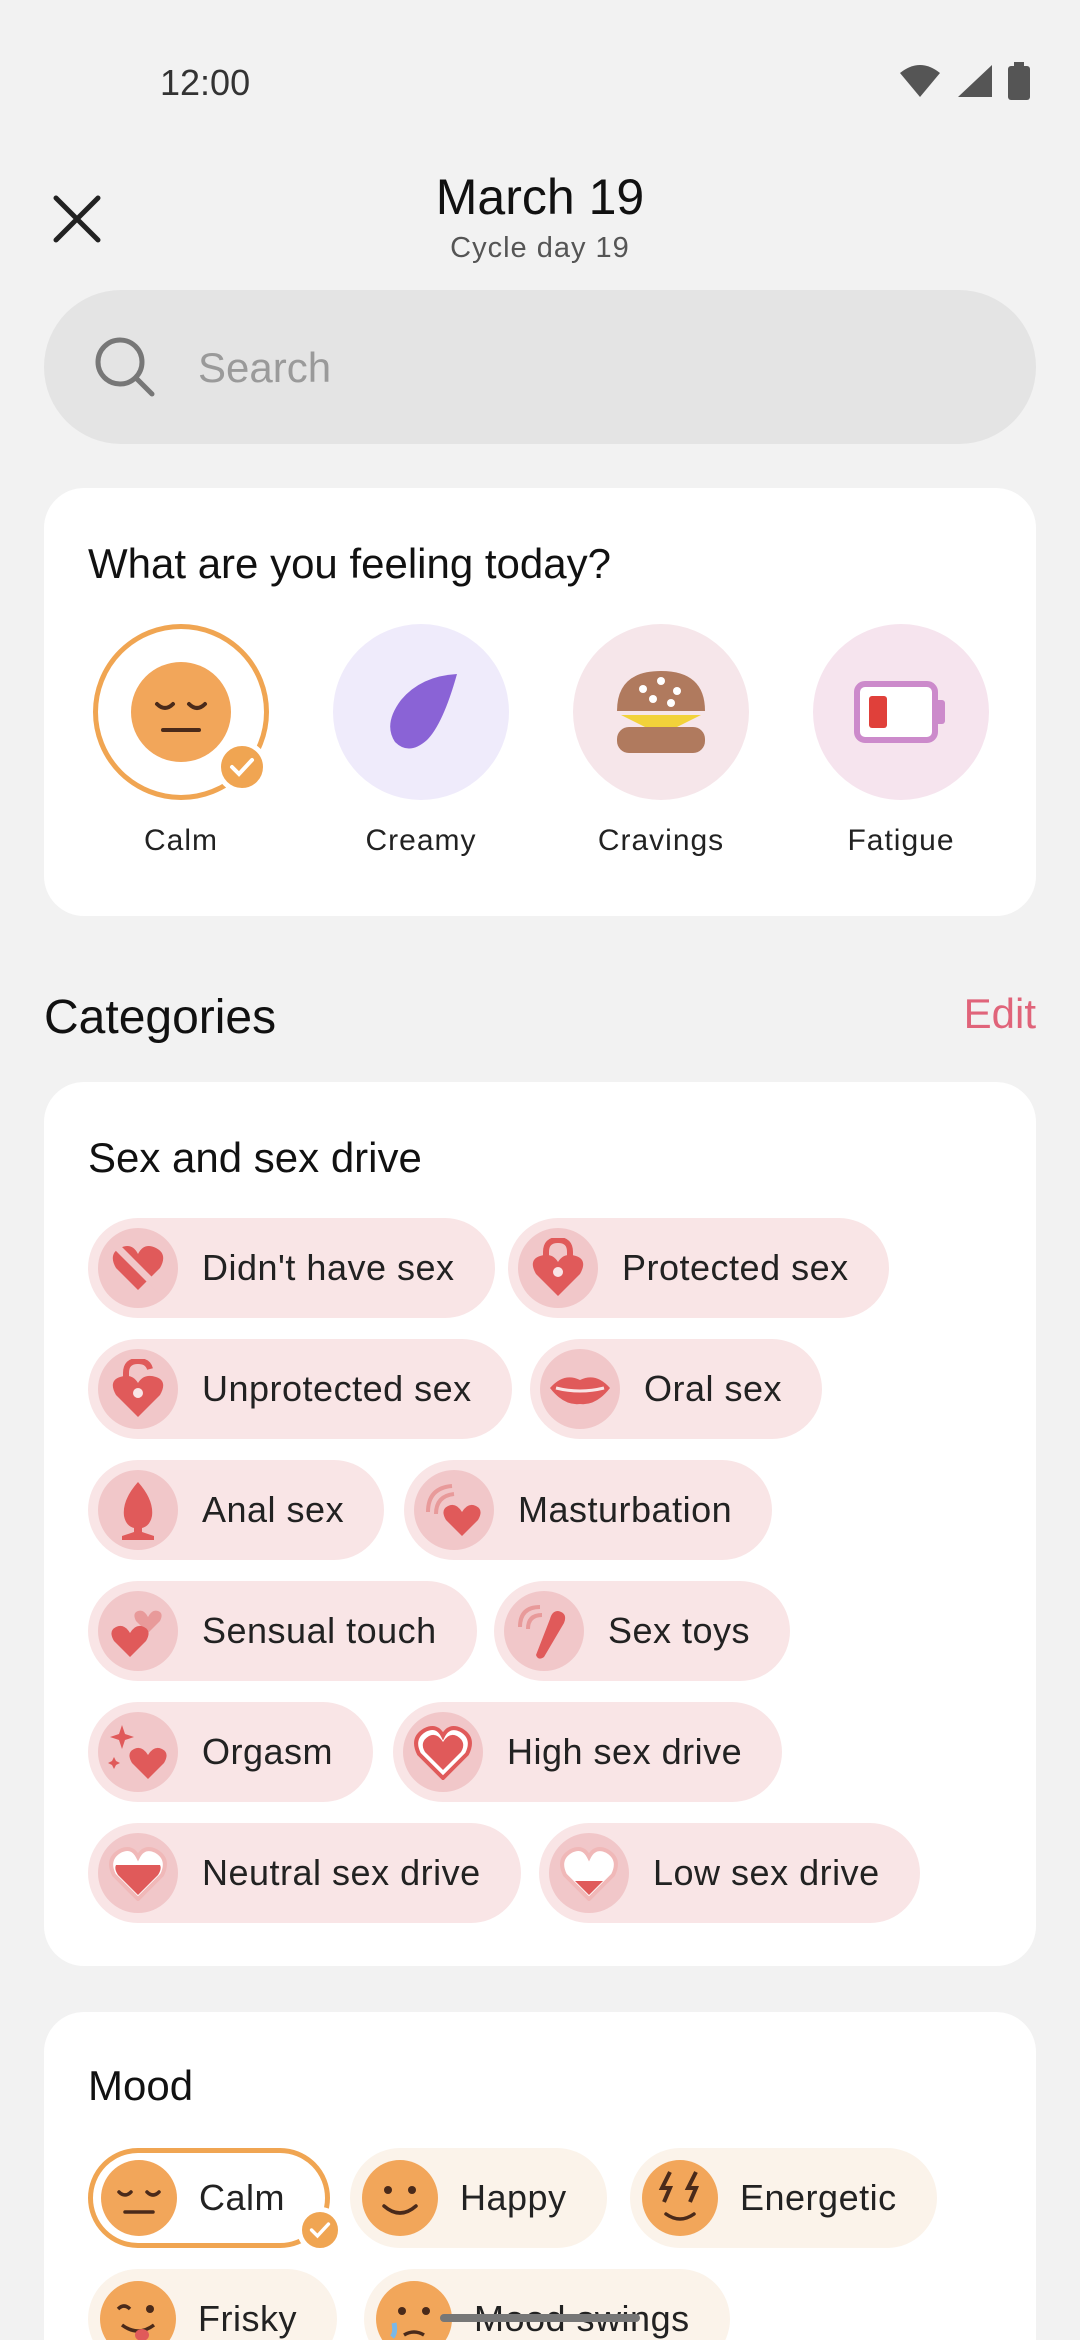 The image size is (1080, 2340). Describe the element at coordinates (337, 1388) in the screenshot. I see `chip-label: Unprotected sex` at that location.